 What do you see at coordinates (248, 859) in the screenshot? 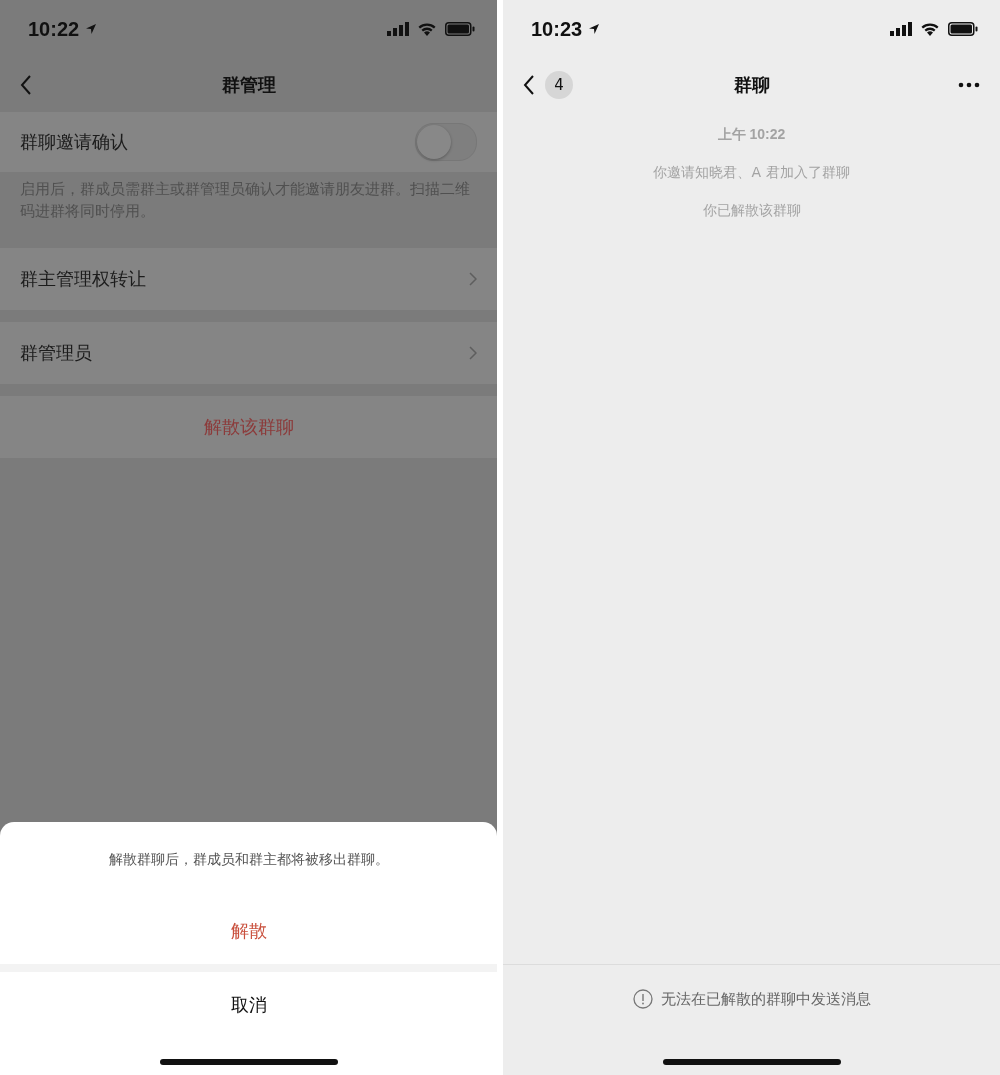
I see `sheet-message: 解散群聊后，群成员和群主都将被移出群聊。` at bounding box center [248, 859].